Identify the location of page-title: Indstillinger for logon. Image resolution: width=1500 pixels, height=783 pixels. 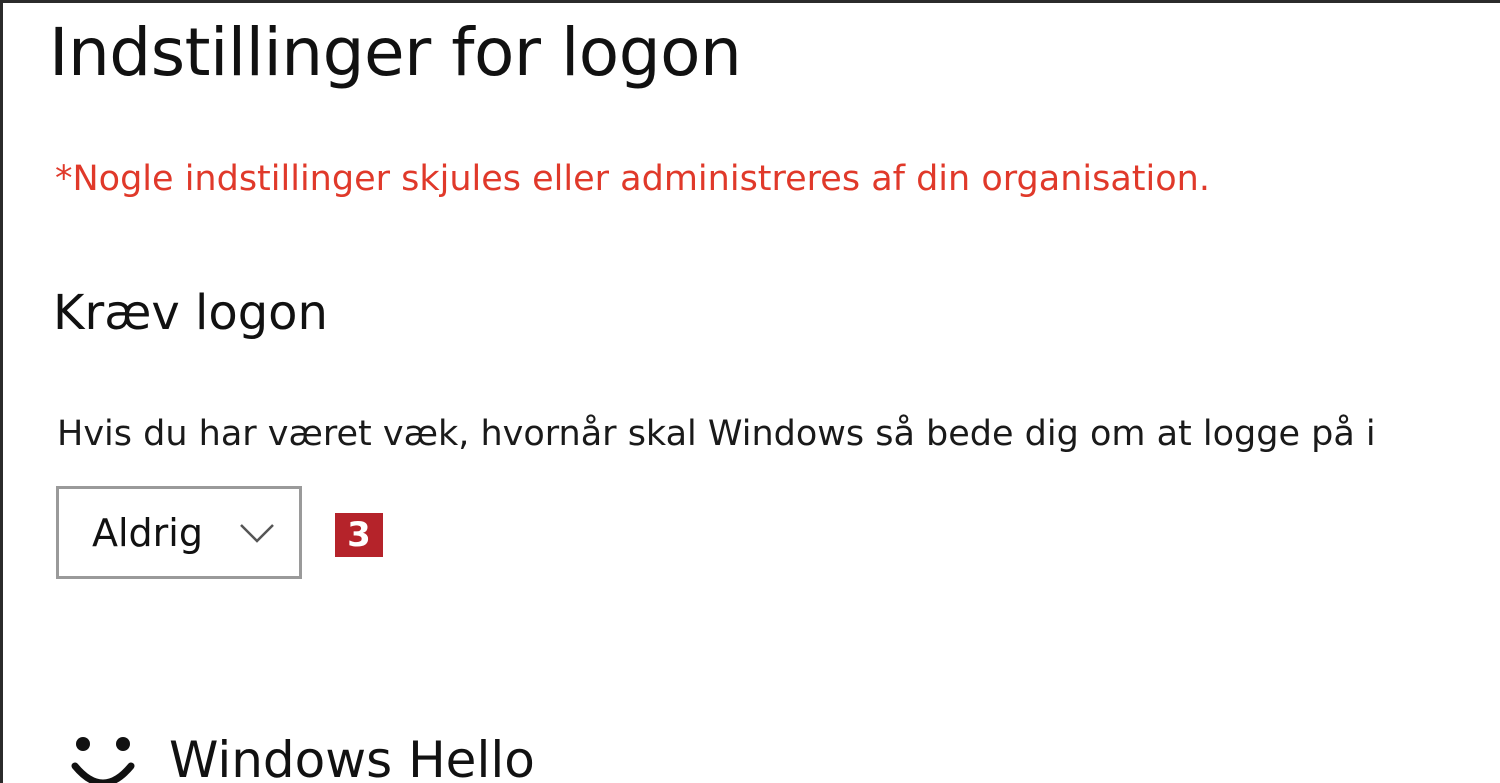
(395, 52).